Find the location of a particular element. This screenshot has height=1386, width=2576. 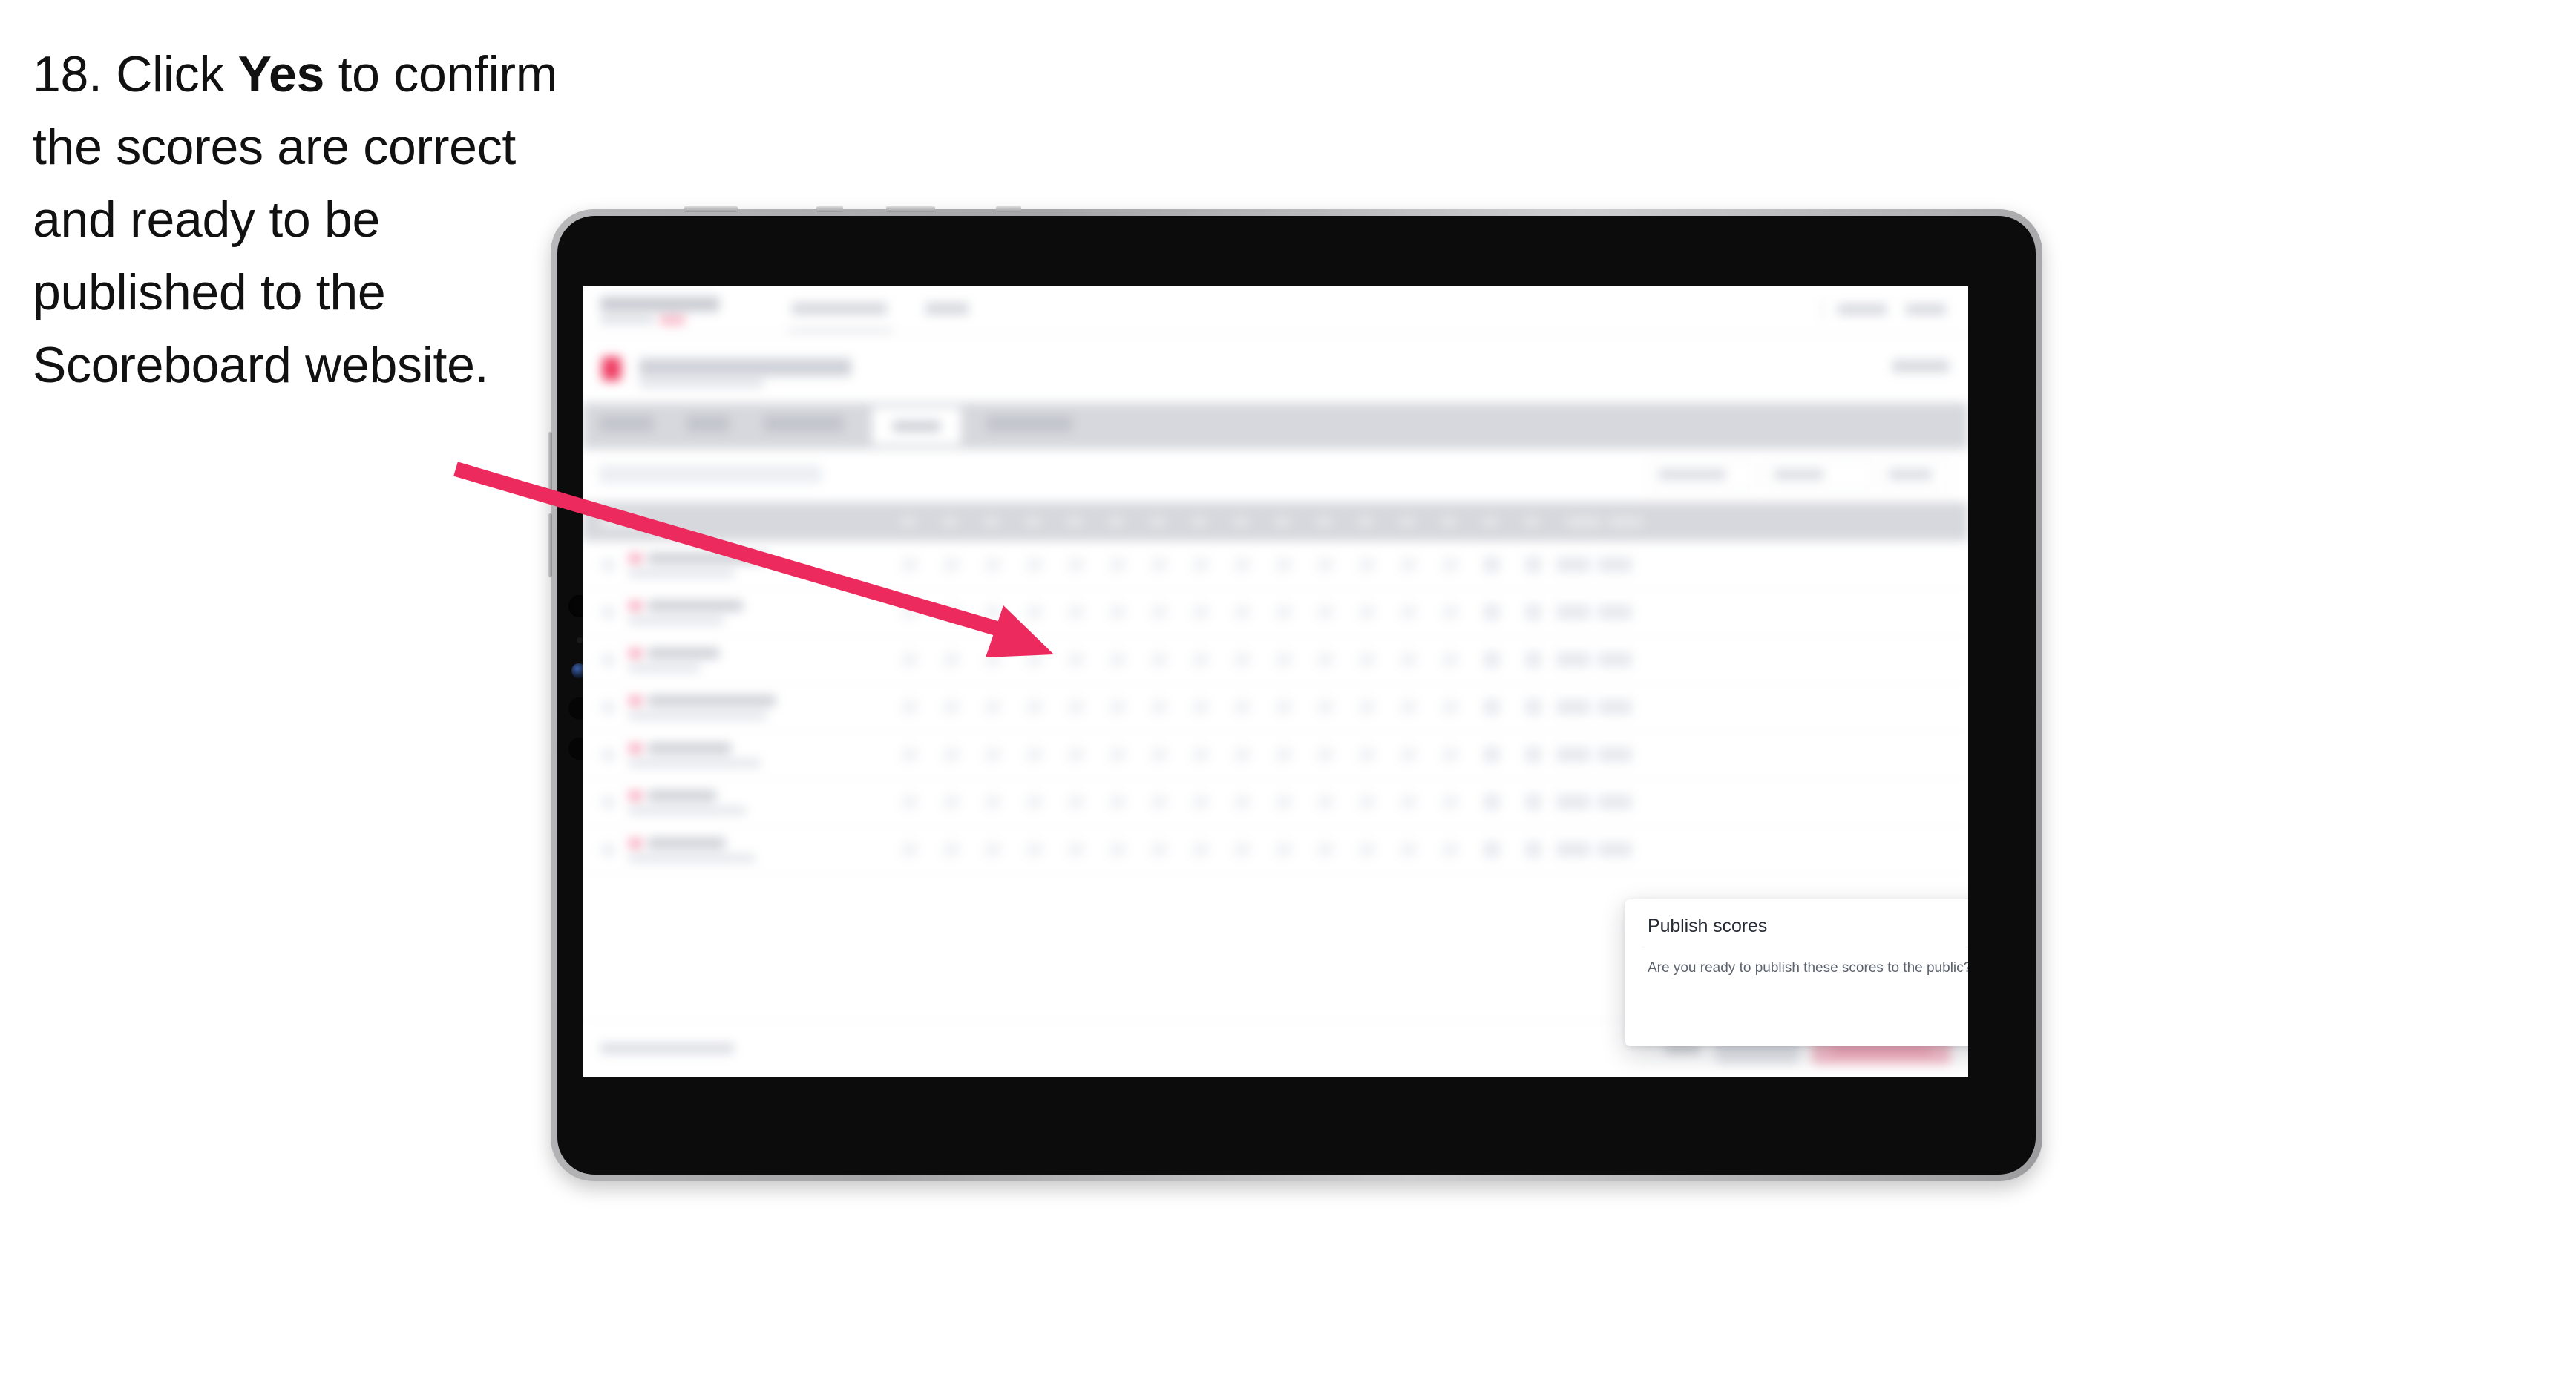

filter-round-select is located at coordinates (1818, 475).